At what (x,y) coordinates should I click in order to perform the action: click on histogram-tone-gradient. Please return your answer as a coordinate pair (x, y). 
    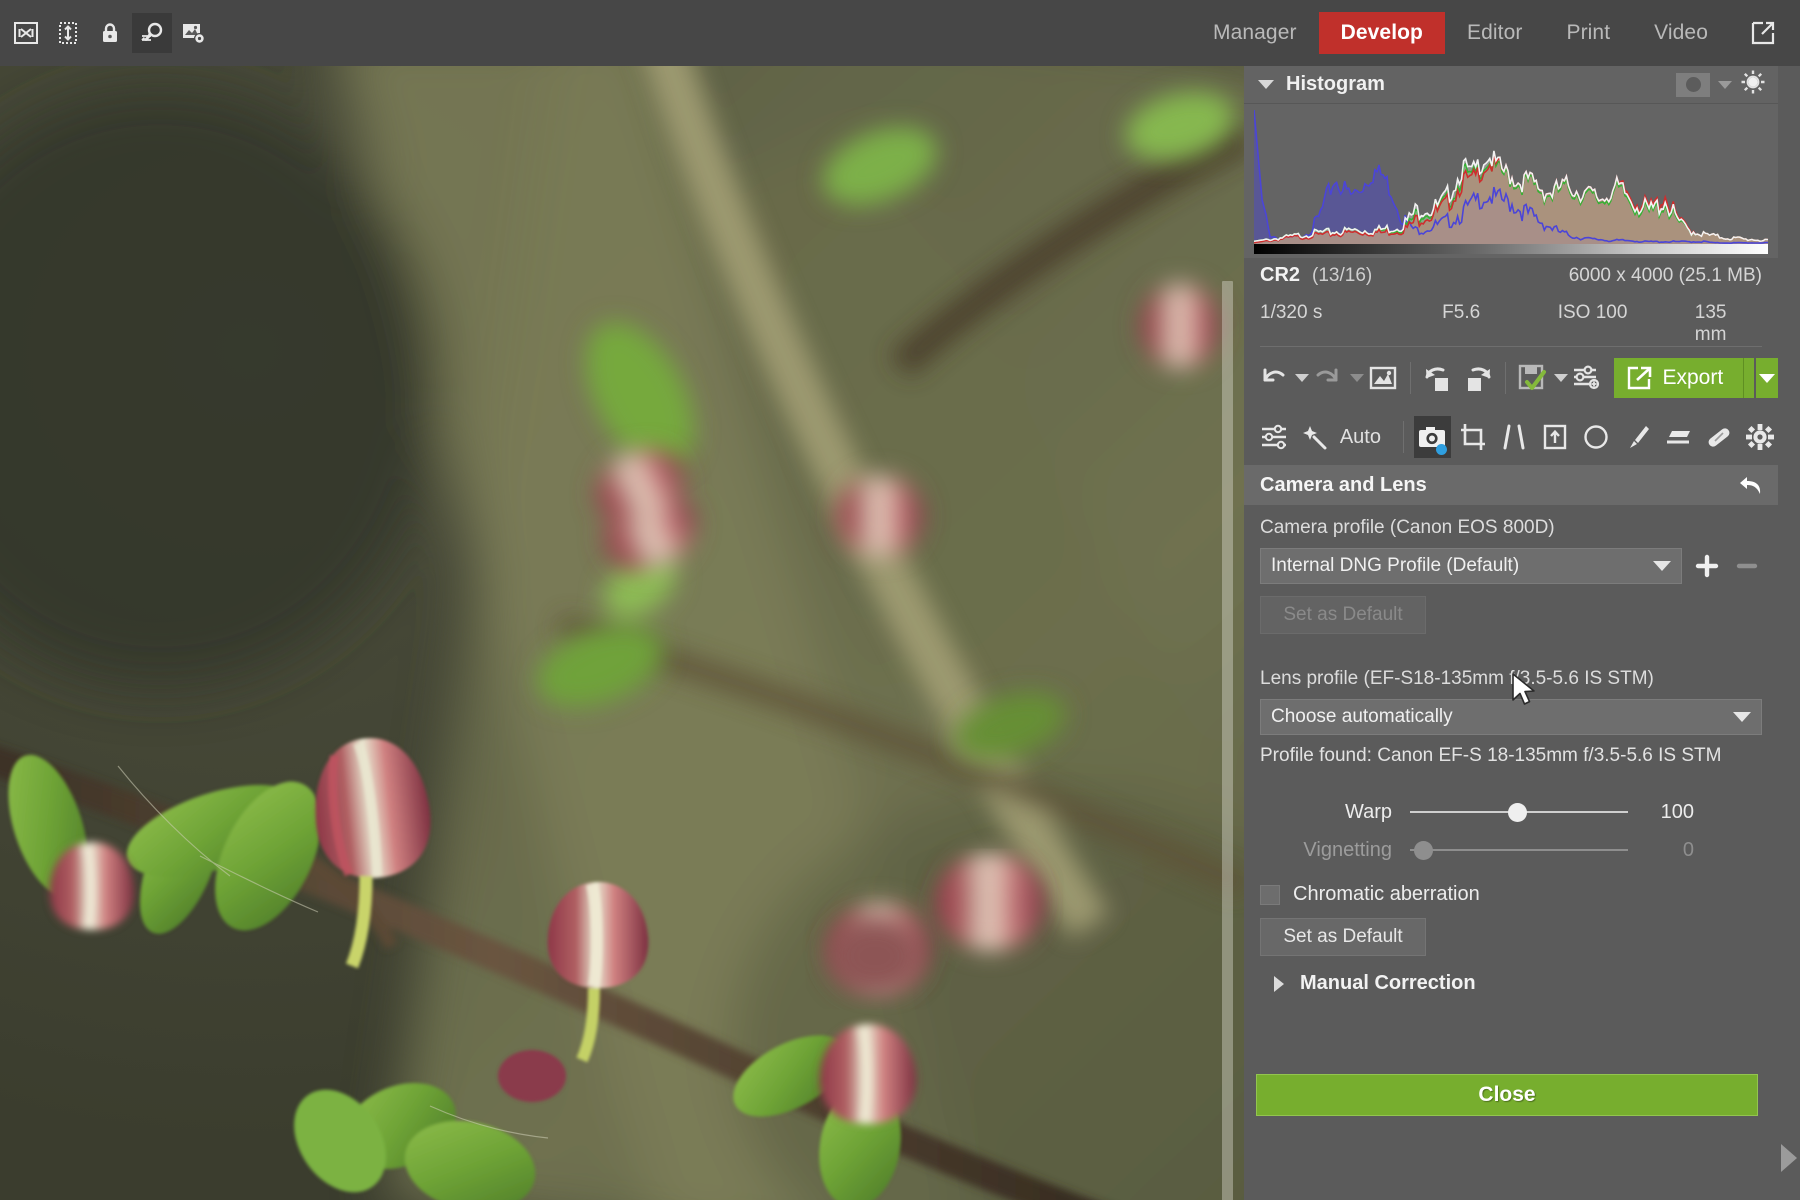
    Looking at the image, I should click on (1511, 249).